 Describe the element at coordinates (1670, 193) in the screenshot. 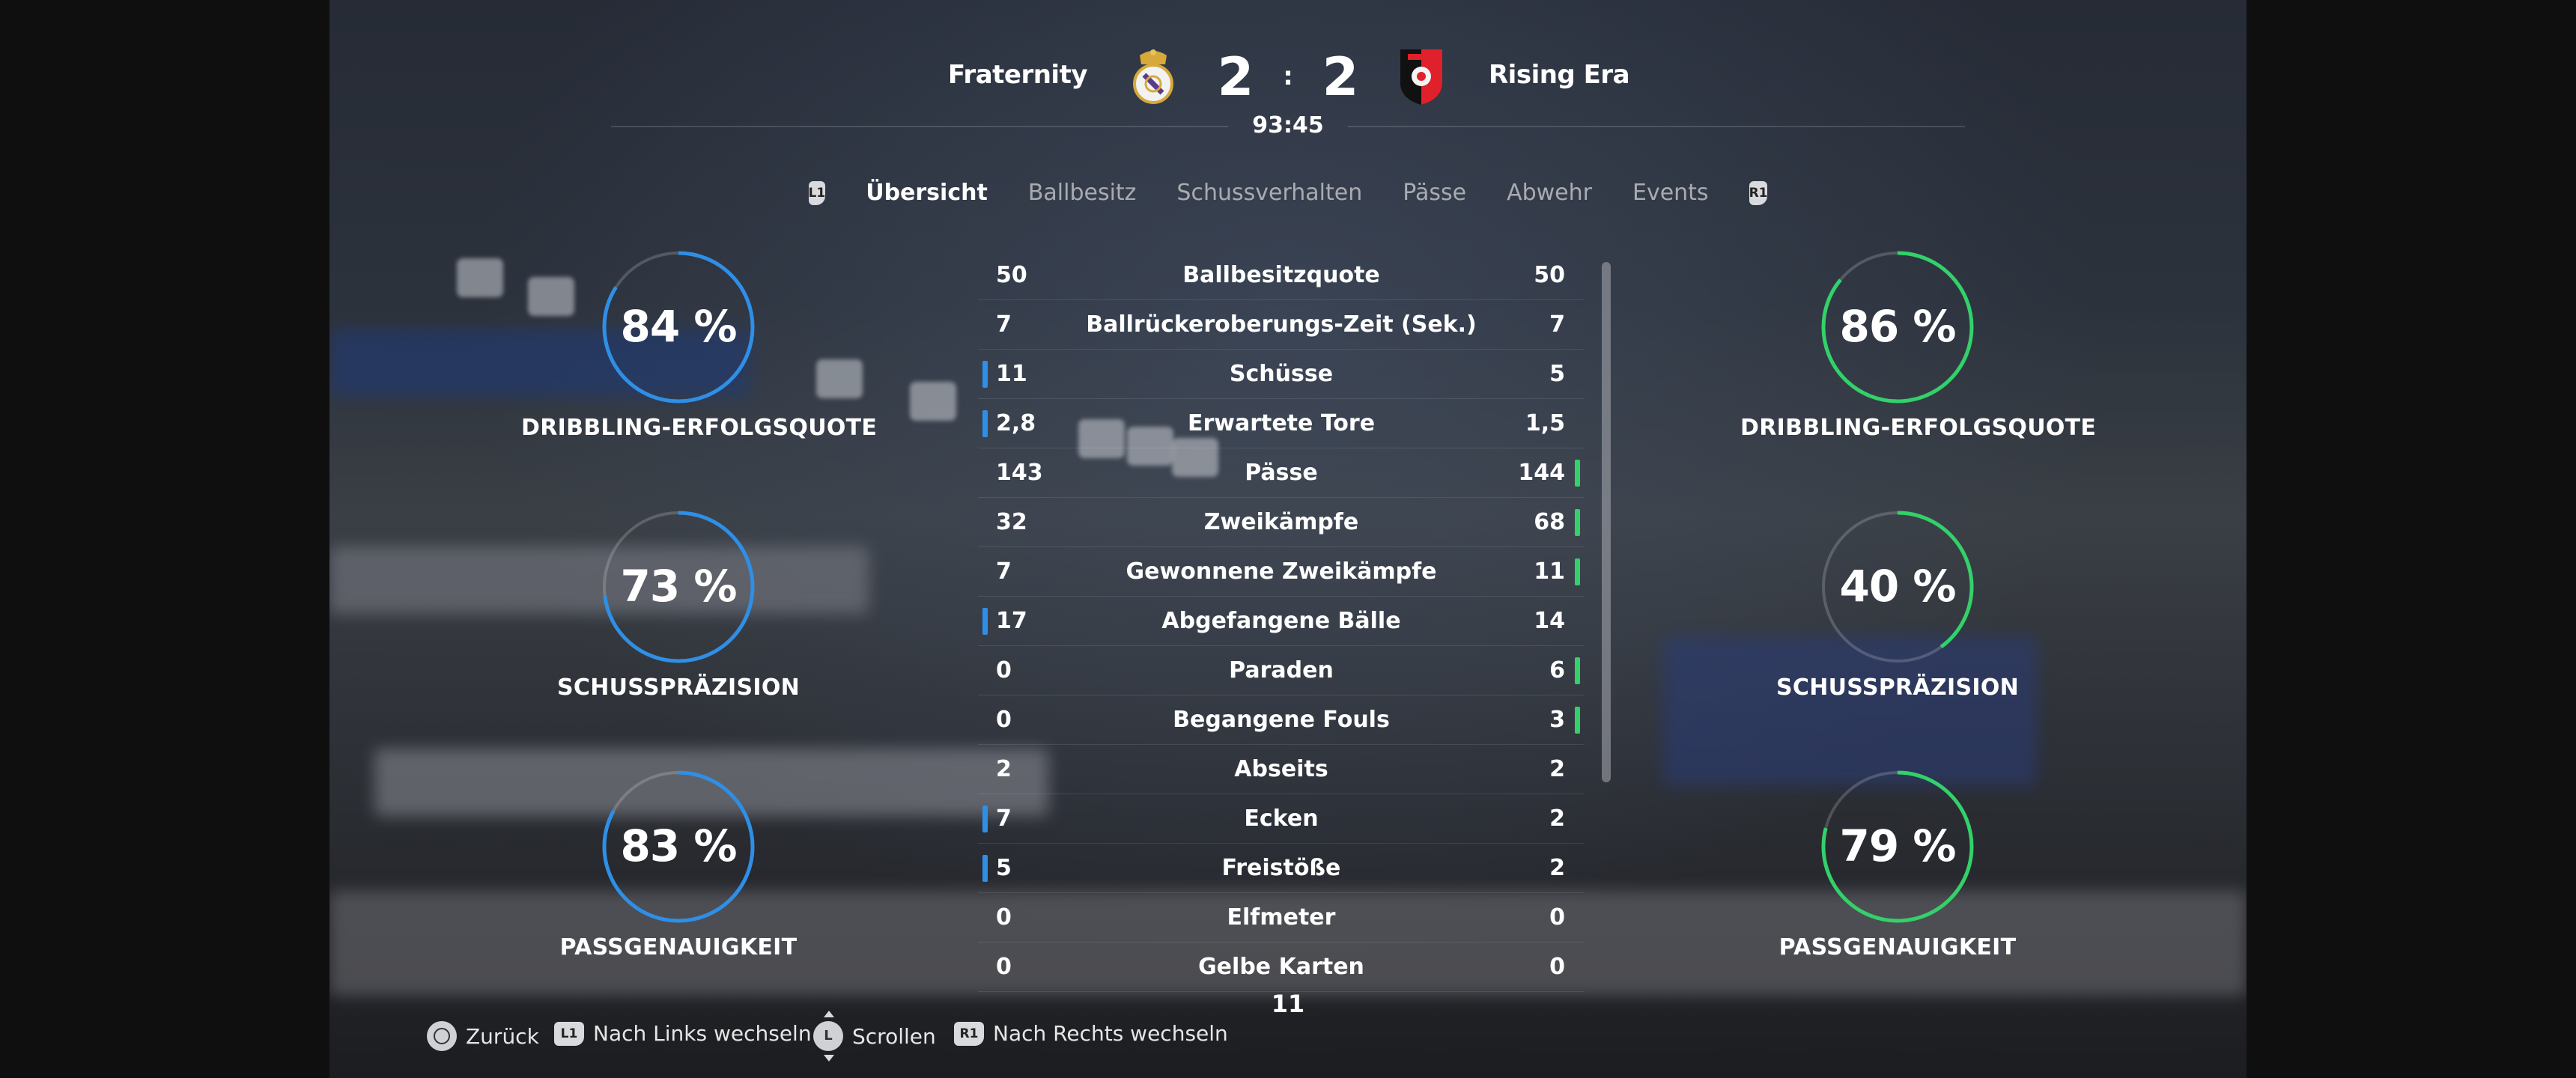

I see `tab-events: Events` at that location.